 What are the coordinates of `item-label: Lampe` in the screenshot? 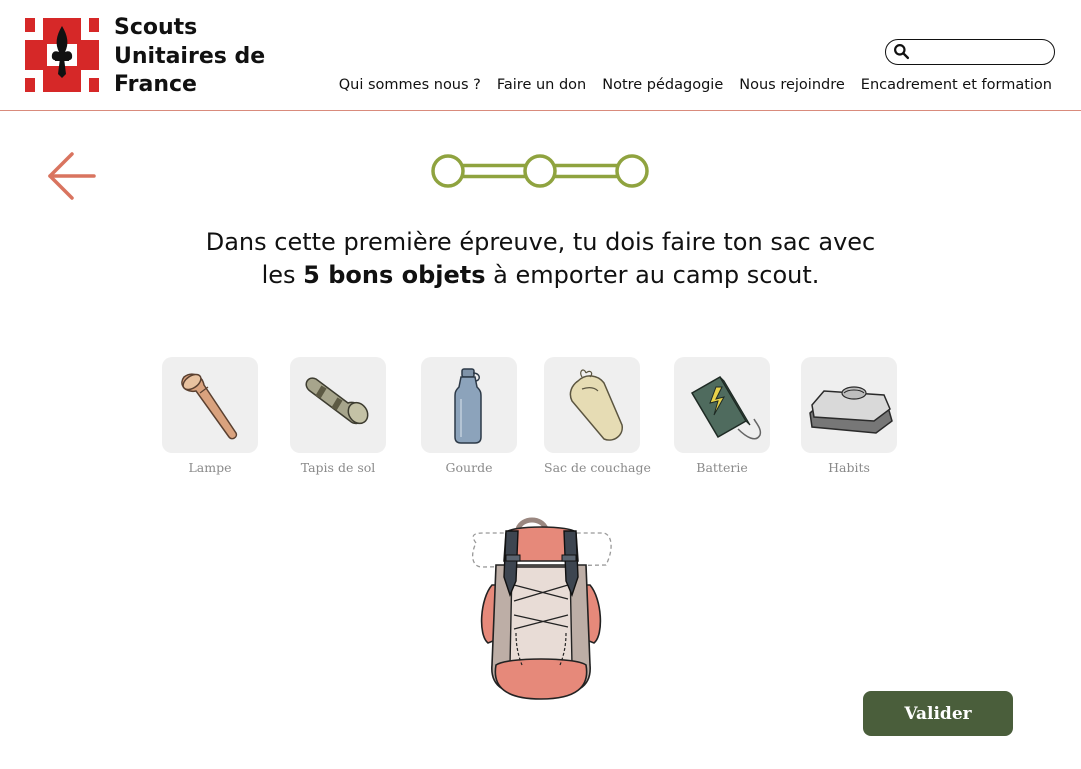 It's located at (210, 467).